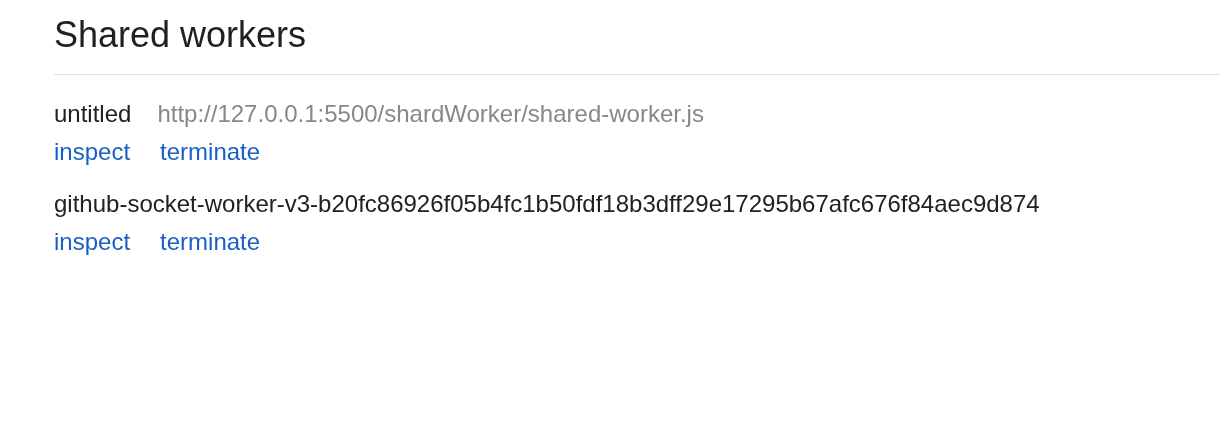  I want to click on worker-url: http://127.0.0.1:5500/shardWorker/shared-worker.js, so click(430, 114).